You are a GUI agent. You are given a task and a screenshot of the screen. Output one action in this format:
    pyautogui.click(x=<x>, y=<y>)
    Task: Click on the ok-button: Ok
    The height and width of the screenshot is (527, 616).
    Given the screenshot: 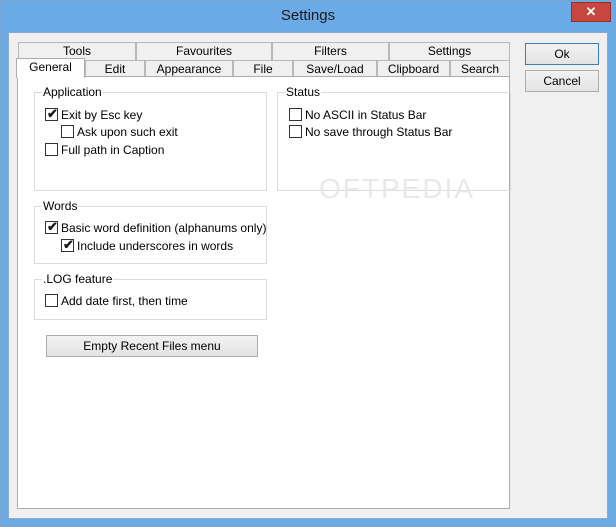 What is the action you would take?
    pyautogui.click(x=562, y=54)
    